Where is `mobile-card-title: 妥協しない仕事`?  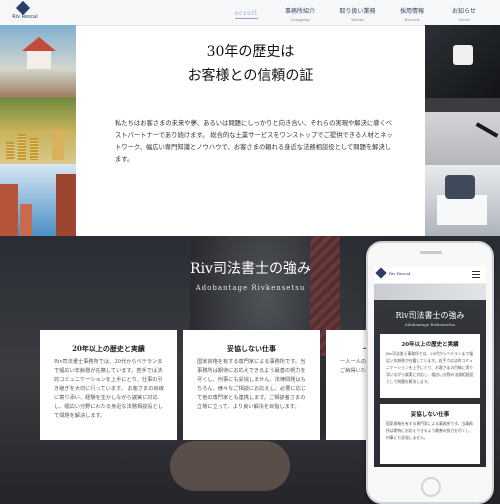
mobile-card-title: 妥協しない仕事 is located at coordinates (430, 415).